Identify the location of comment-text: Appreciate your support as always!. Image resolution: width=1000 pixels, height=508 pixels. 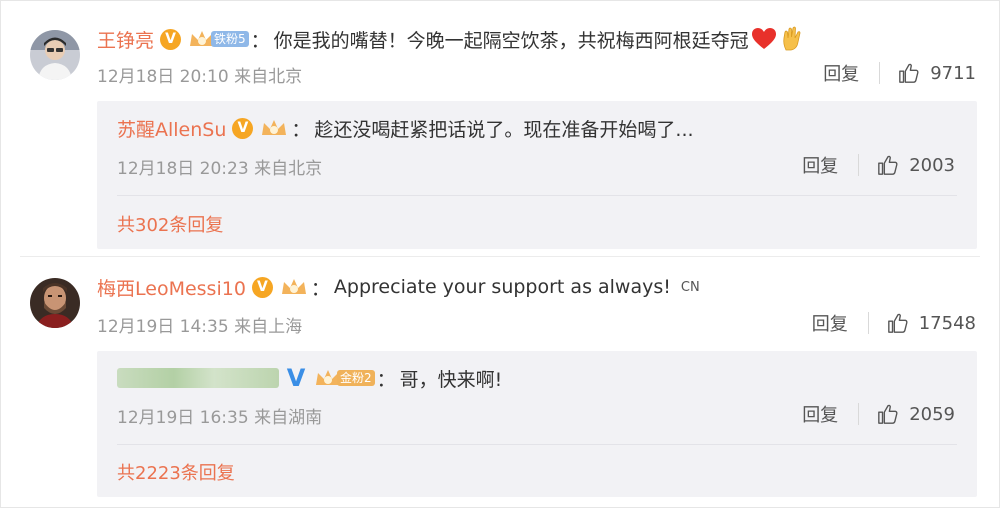
(502, 287).